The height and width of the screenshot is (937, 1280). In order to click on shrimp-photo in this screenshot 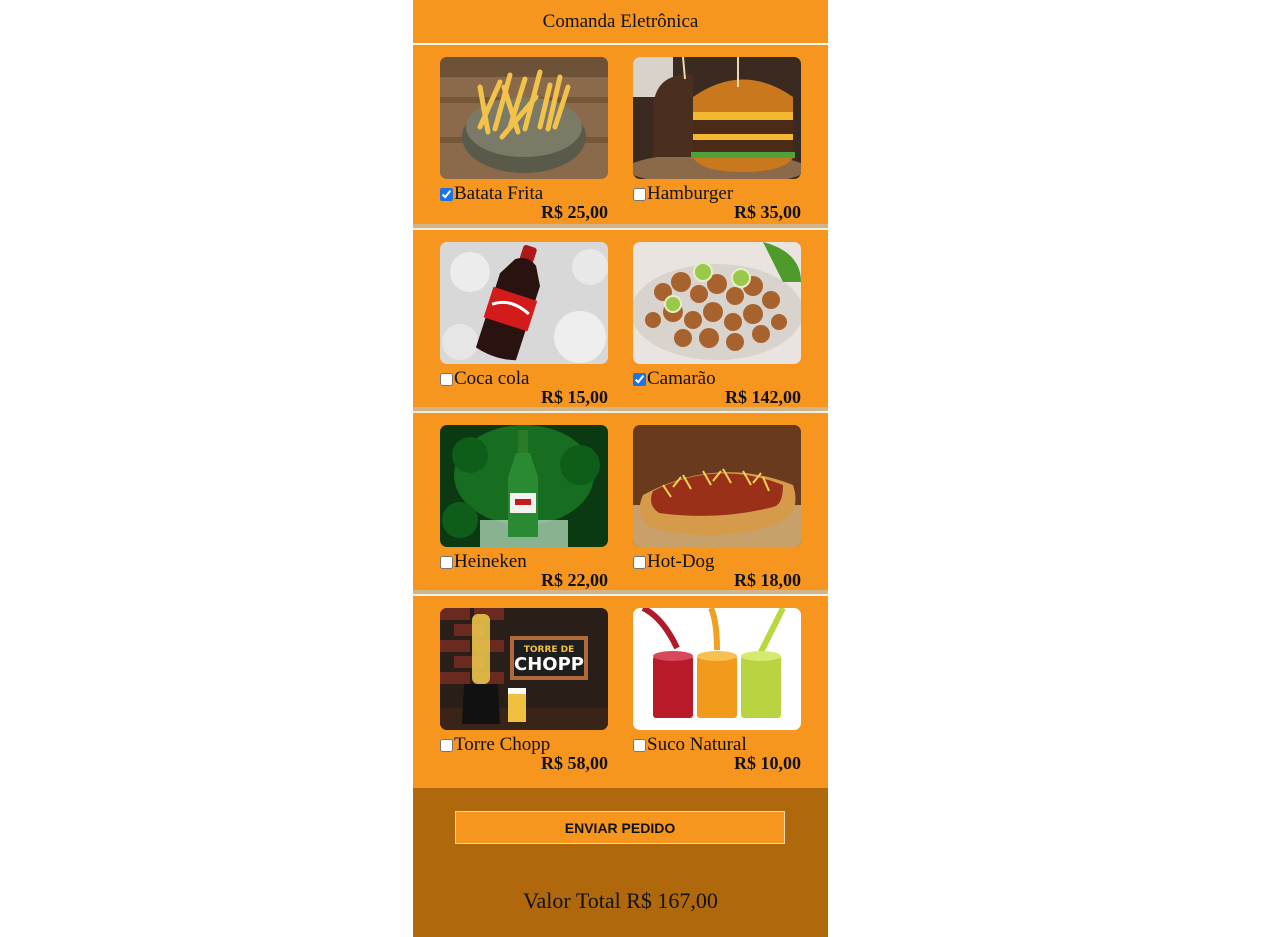, I will do `click(717, 303)`.